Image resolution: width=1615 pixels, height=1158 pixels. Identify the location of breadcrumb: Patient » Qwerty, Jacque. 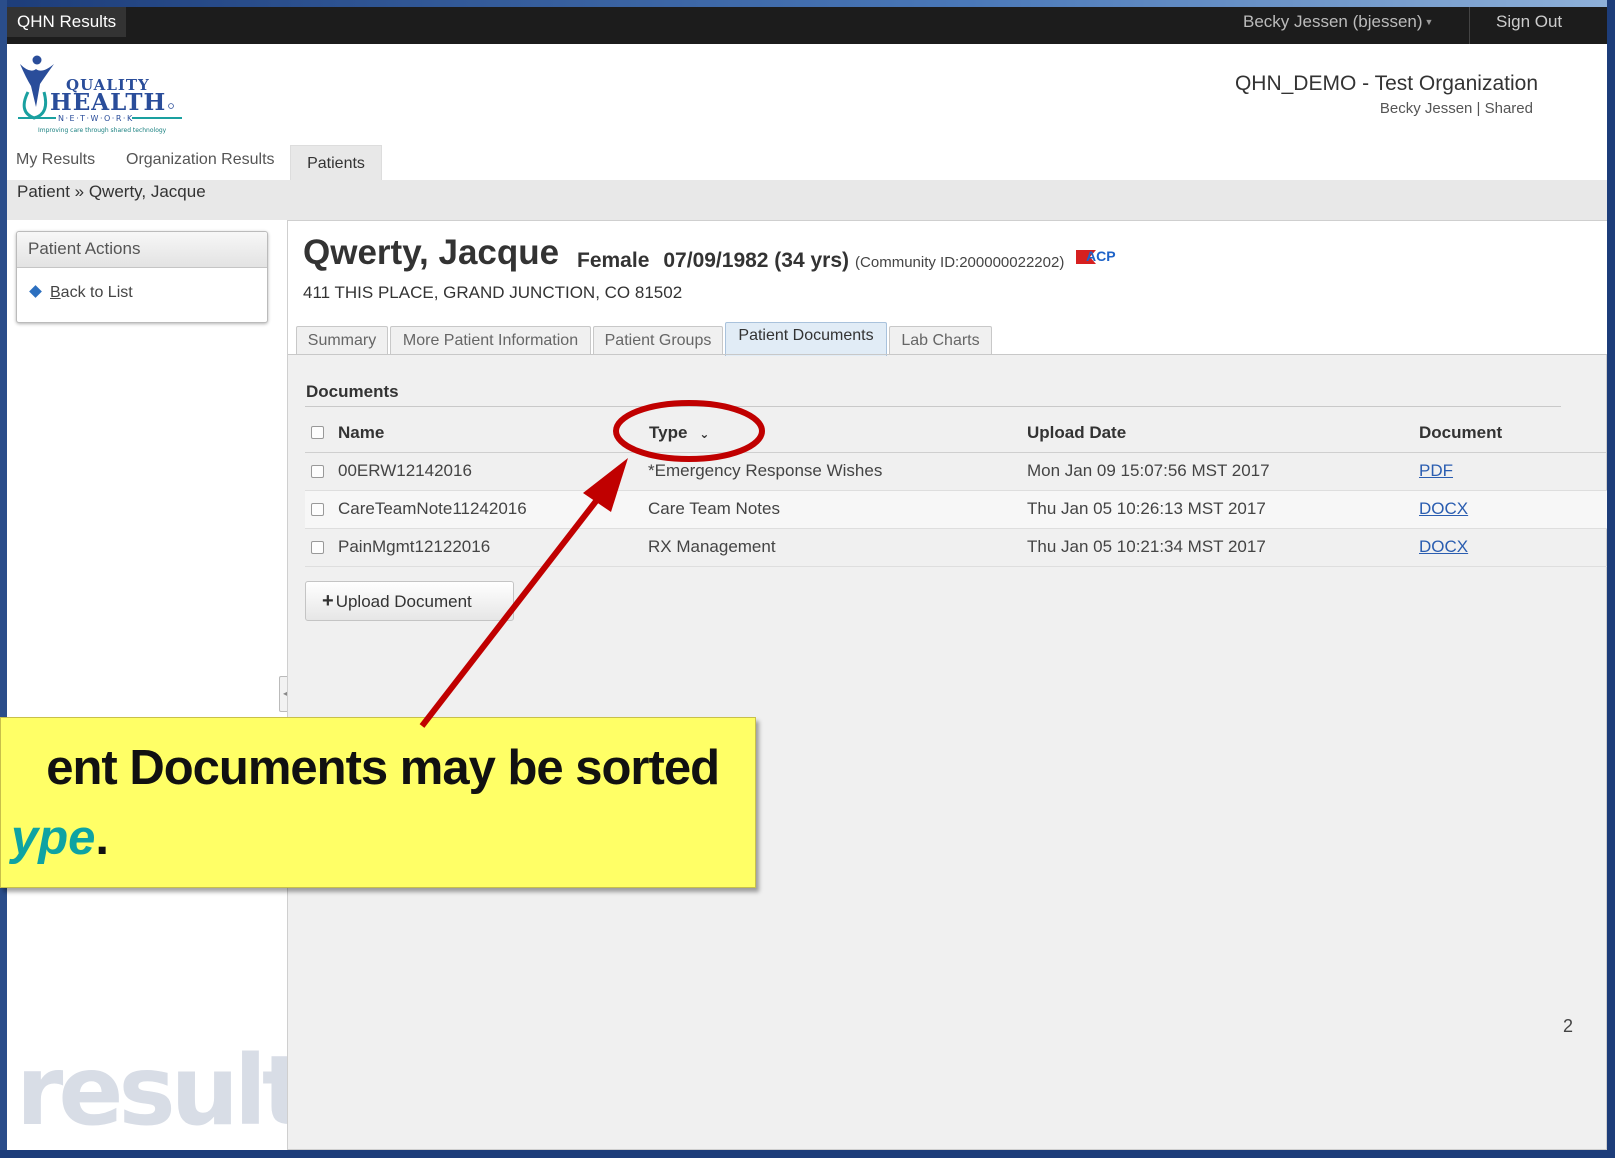
(111, 191).